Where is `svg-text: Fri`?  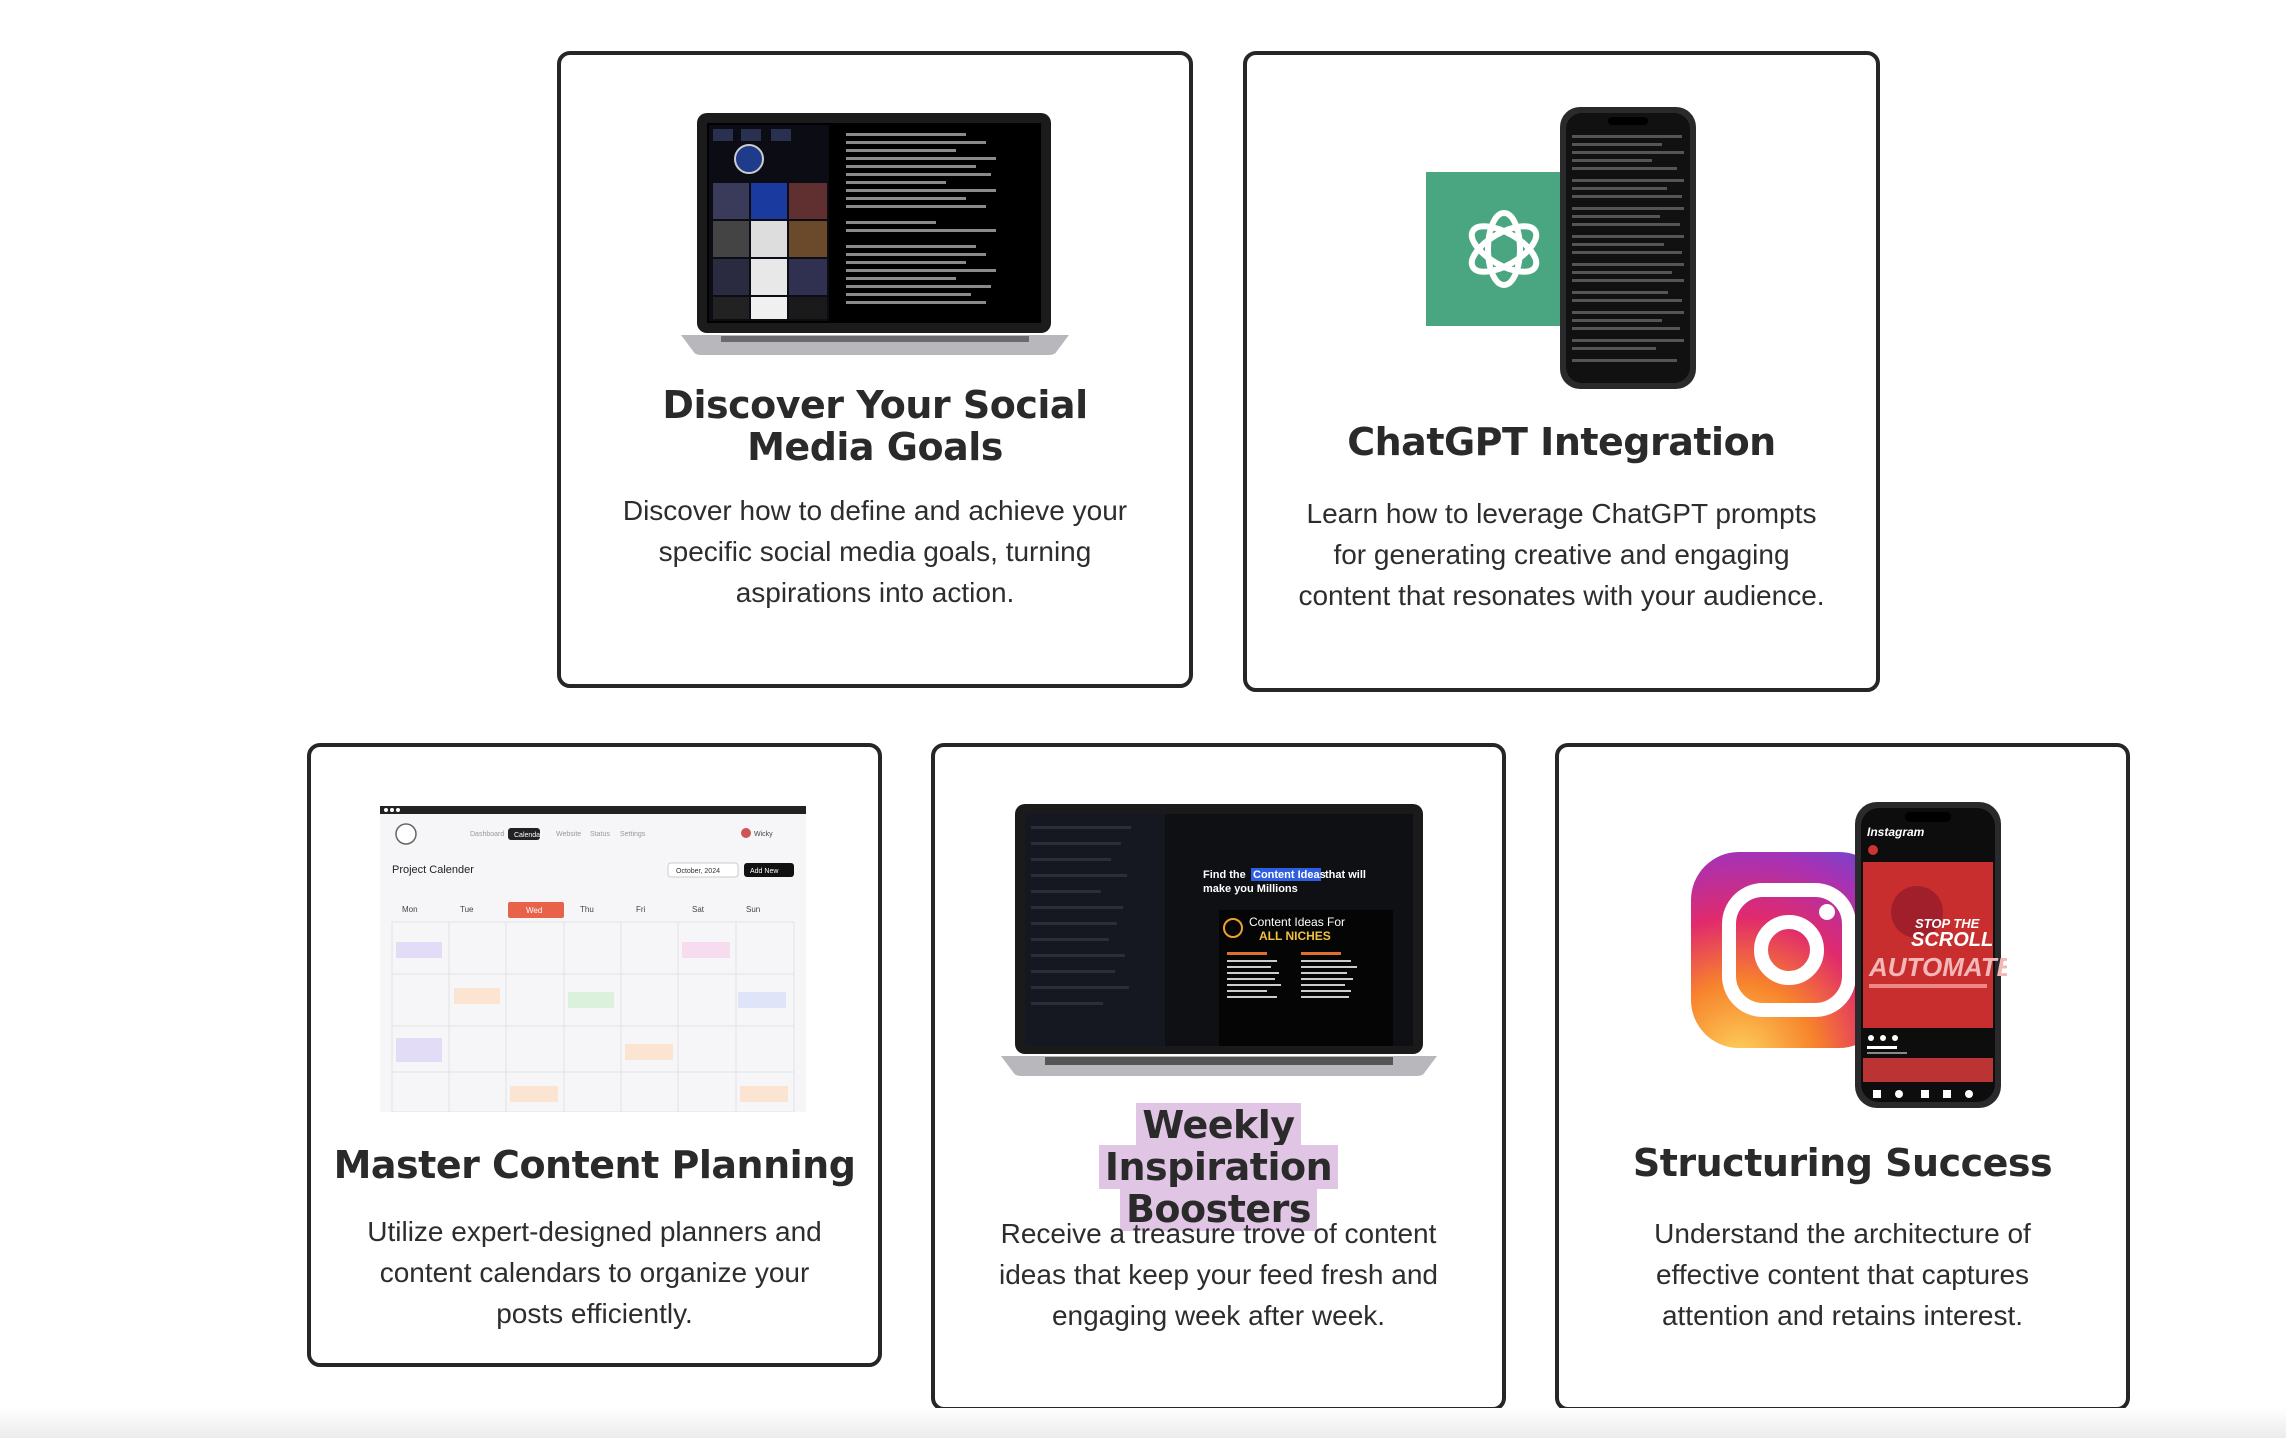 svg-text: Fri is located at coordinates (641, 909).